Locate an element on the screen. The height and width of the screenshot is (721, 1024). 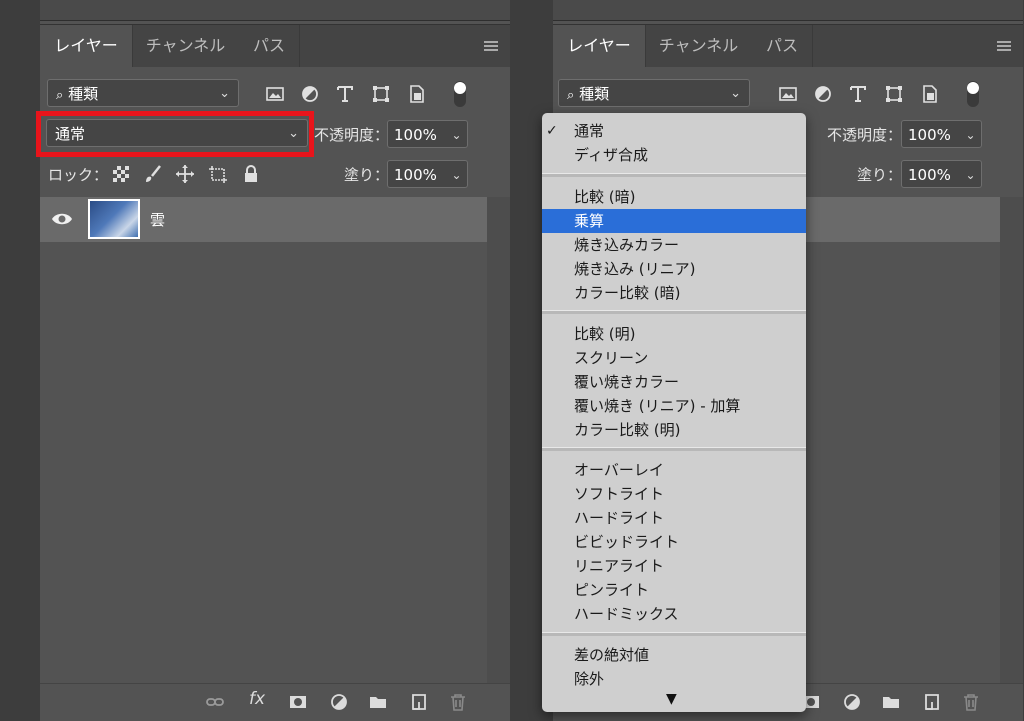
menu-item-darker-color: カラー比較 (暗) is located at coordinates (674, 293).